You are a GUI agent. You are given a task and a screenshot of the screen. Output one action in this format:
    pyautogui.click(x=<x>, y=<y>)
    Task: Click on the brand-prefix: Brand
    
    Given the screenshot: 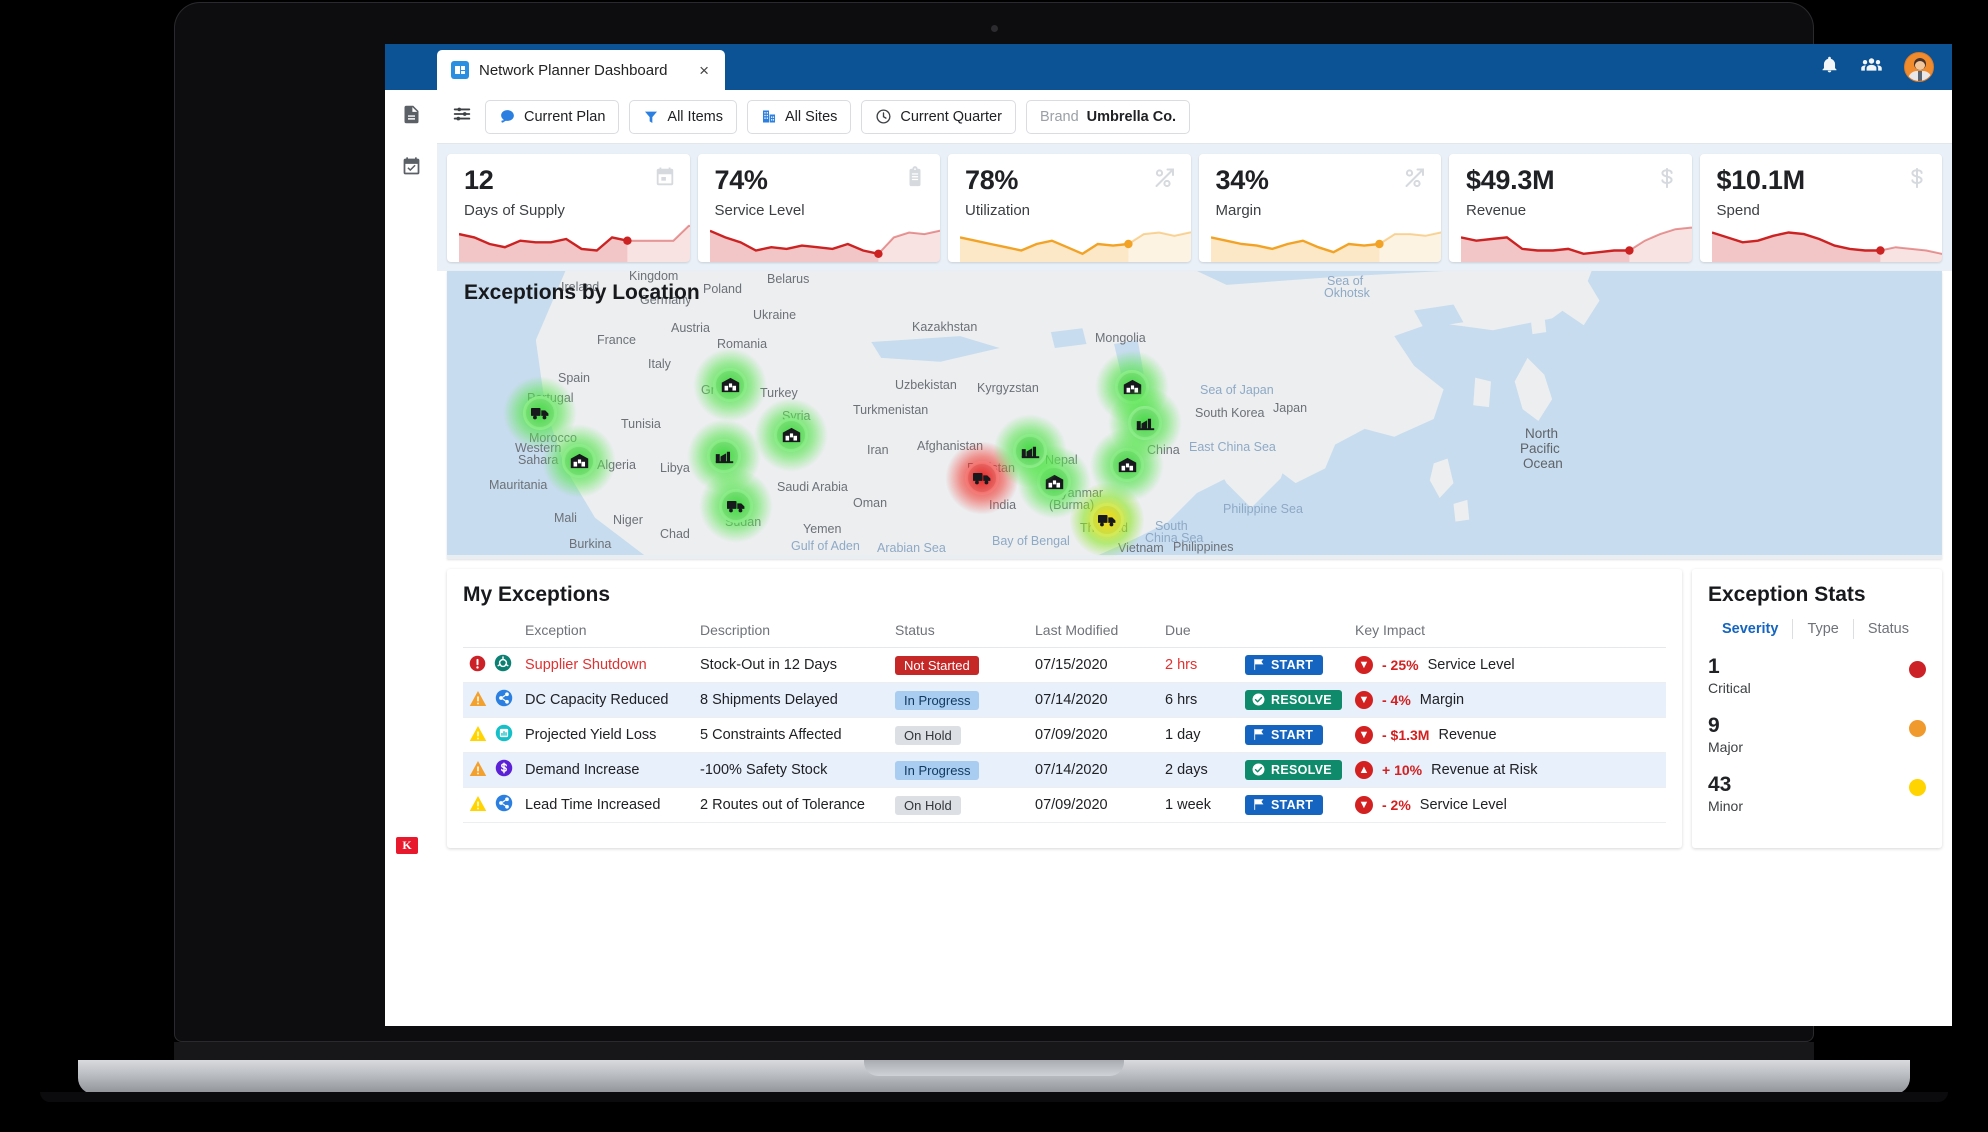 What is the action you would take?
    pyautogui.click(x=1059, y=116)
    